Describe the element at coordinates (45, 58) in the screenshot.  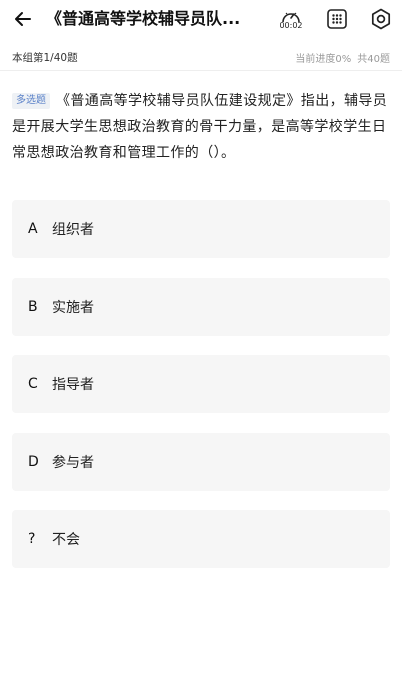
I see `group-counter: 本组第1/40题` at that location.